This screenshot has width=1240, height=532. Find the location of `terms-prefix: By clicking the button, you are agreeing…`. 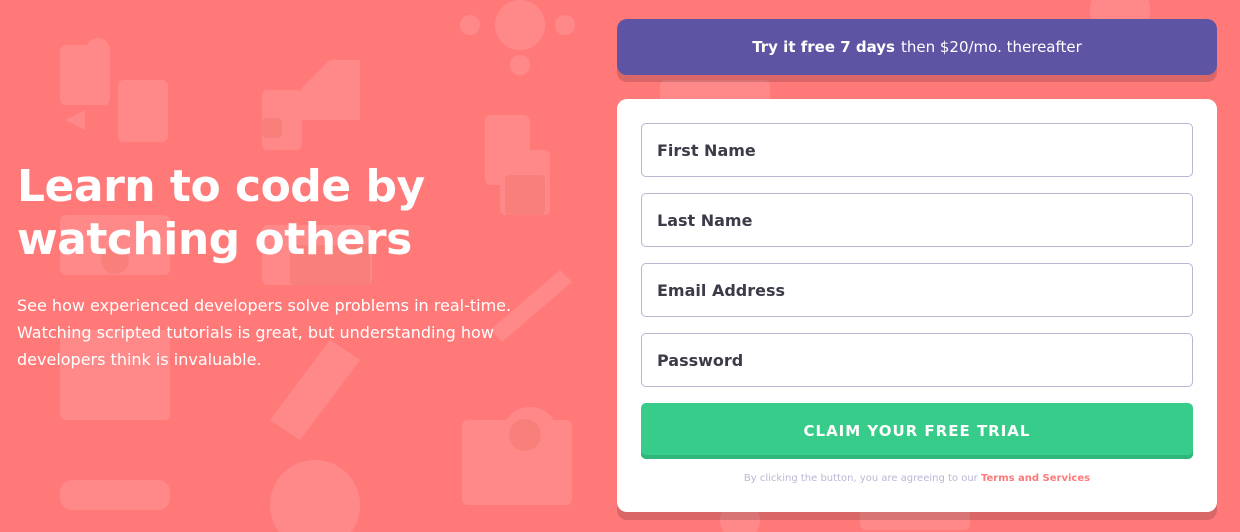

terms-prefix: By clicking the button, you are agreeing… is located at coordinates (860, 478).